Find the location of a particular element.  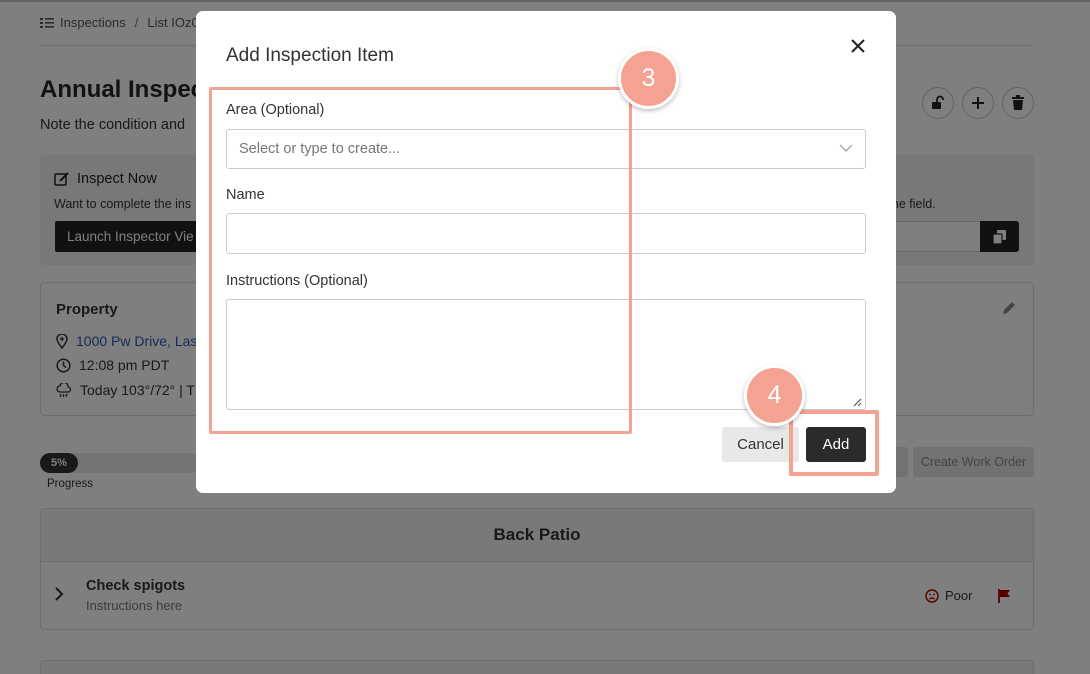

resize-grip-icon is located at coordinates (857, 402).